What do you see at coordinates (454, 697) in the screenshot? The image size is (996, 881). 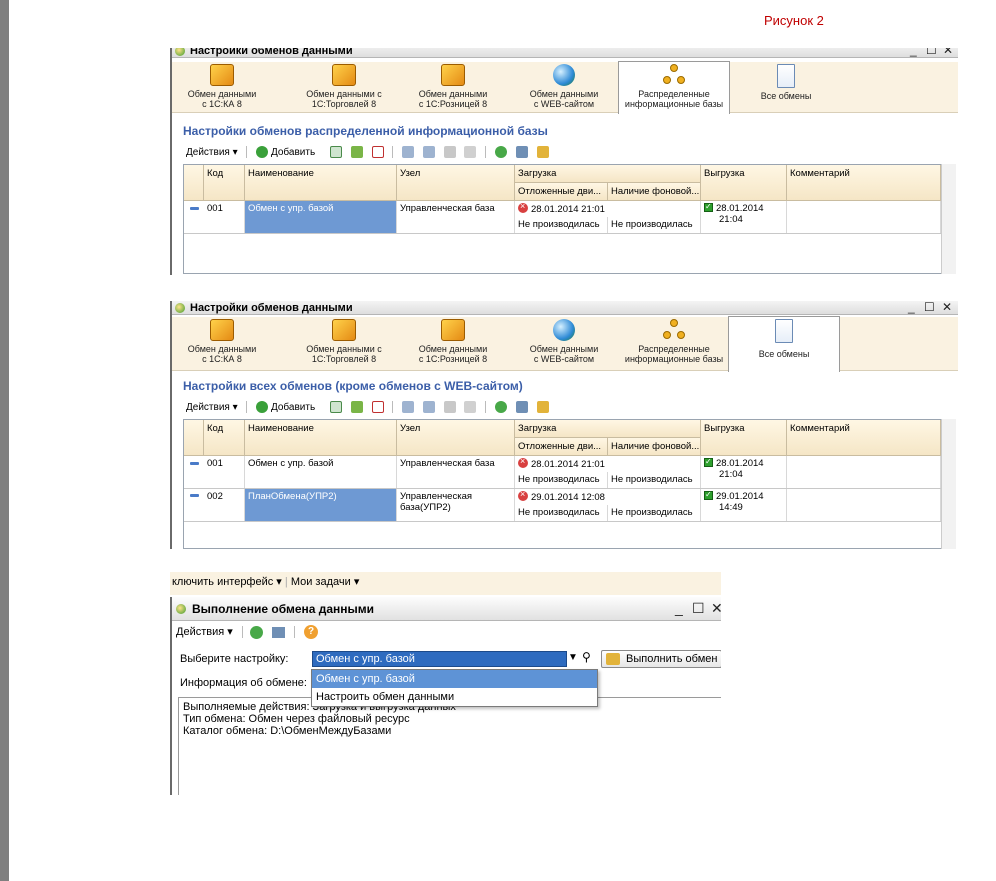 I see `dropdown-option: Настроить обмен данными` at bounding box center [454, 697].